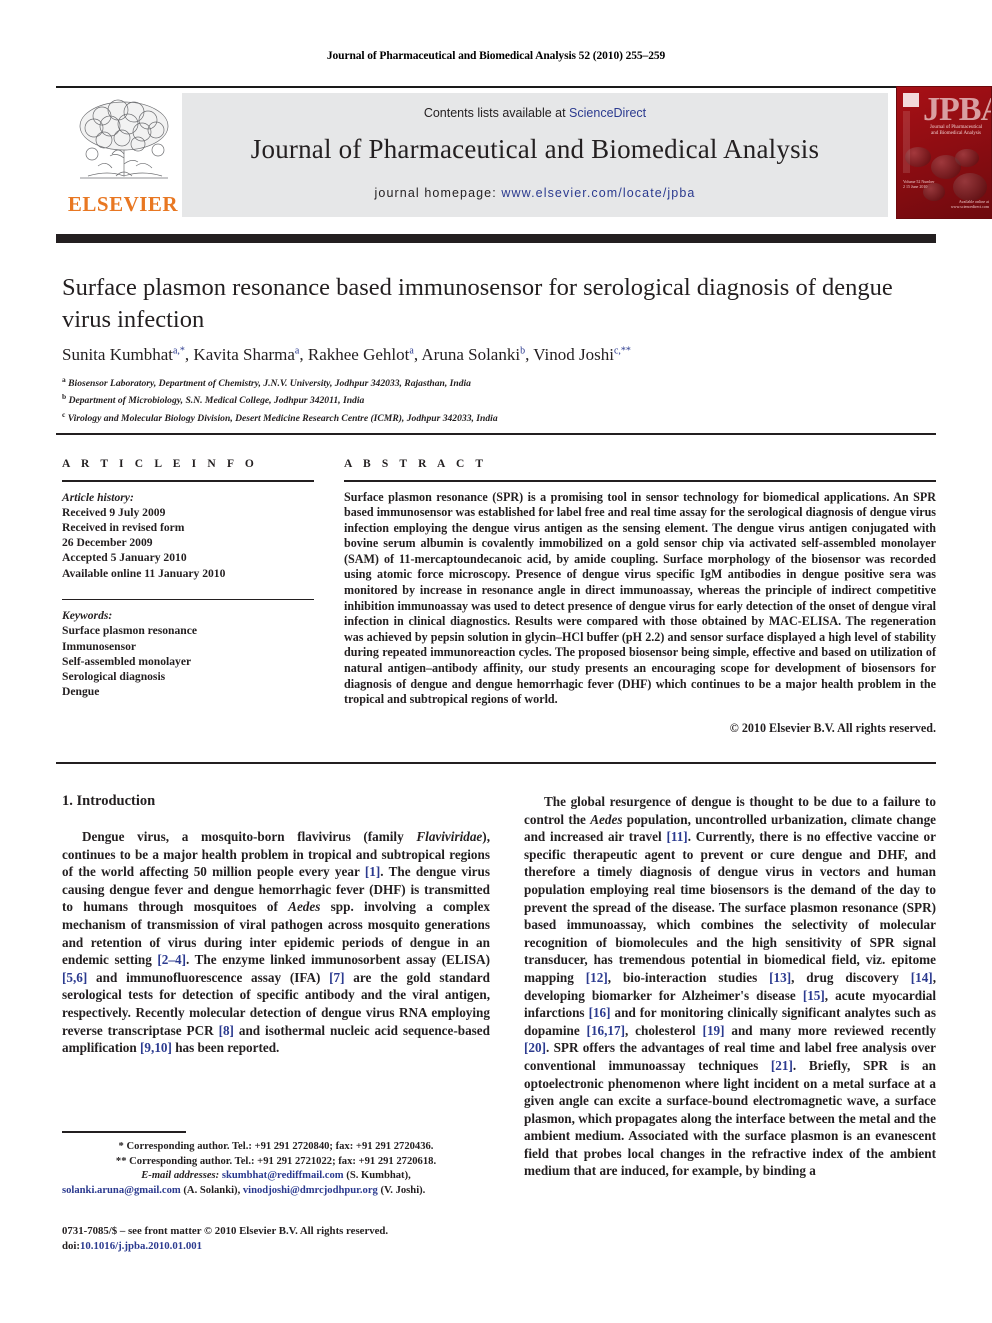 The image size is (992, 1323). I want to click on keyword-item: Self-assembled monolayer, so click(127, 661).